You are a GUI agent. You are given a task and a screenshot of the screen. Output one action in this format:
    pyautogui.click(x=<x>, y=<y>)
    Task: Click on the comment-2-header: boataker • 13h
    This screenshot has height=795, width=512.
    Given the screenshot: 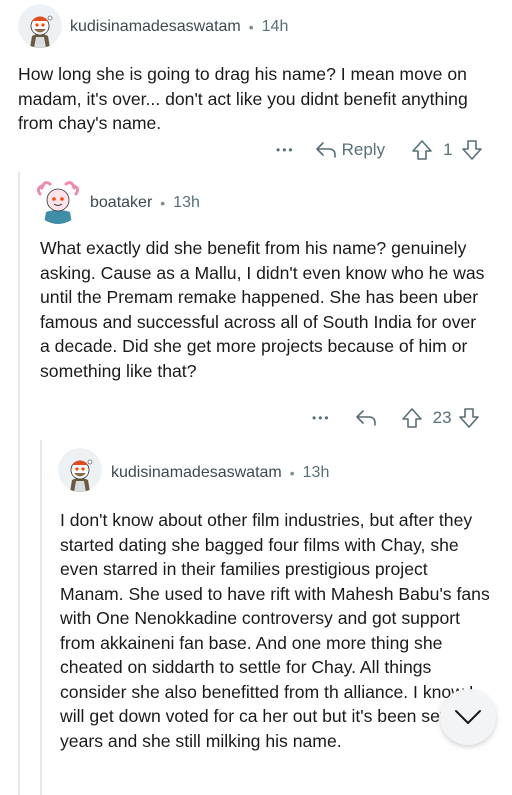 What is the action you would take?
    pyautogui.click(x=145, y=203)
    